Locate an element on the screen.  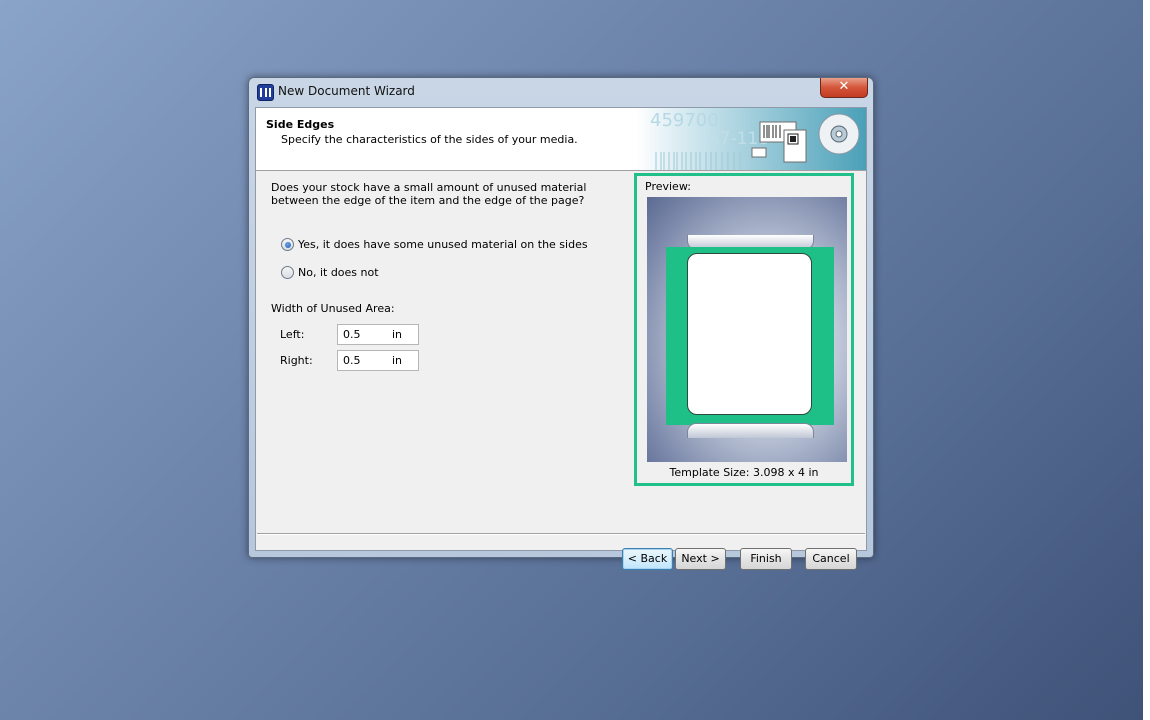
left-unit: in is located at coordinates (397, 334).